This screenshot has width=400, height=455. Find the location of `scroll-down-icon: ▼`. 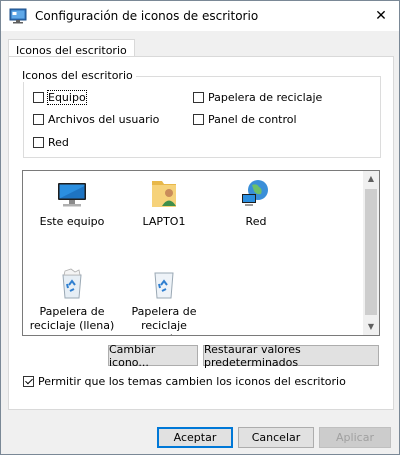

scroll-down-icon: ▼ is located at coordinates (371, 327).